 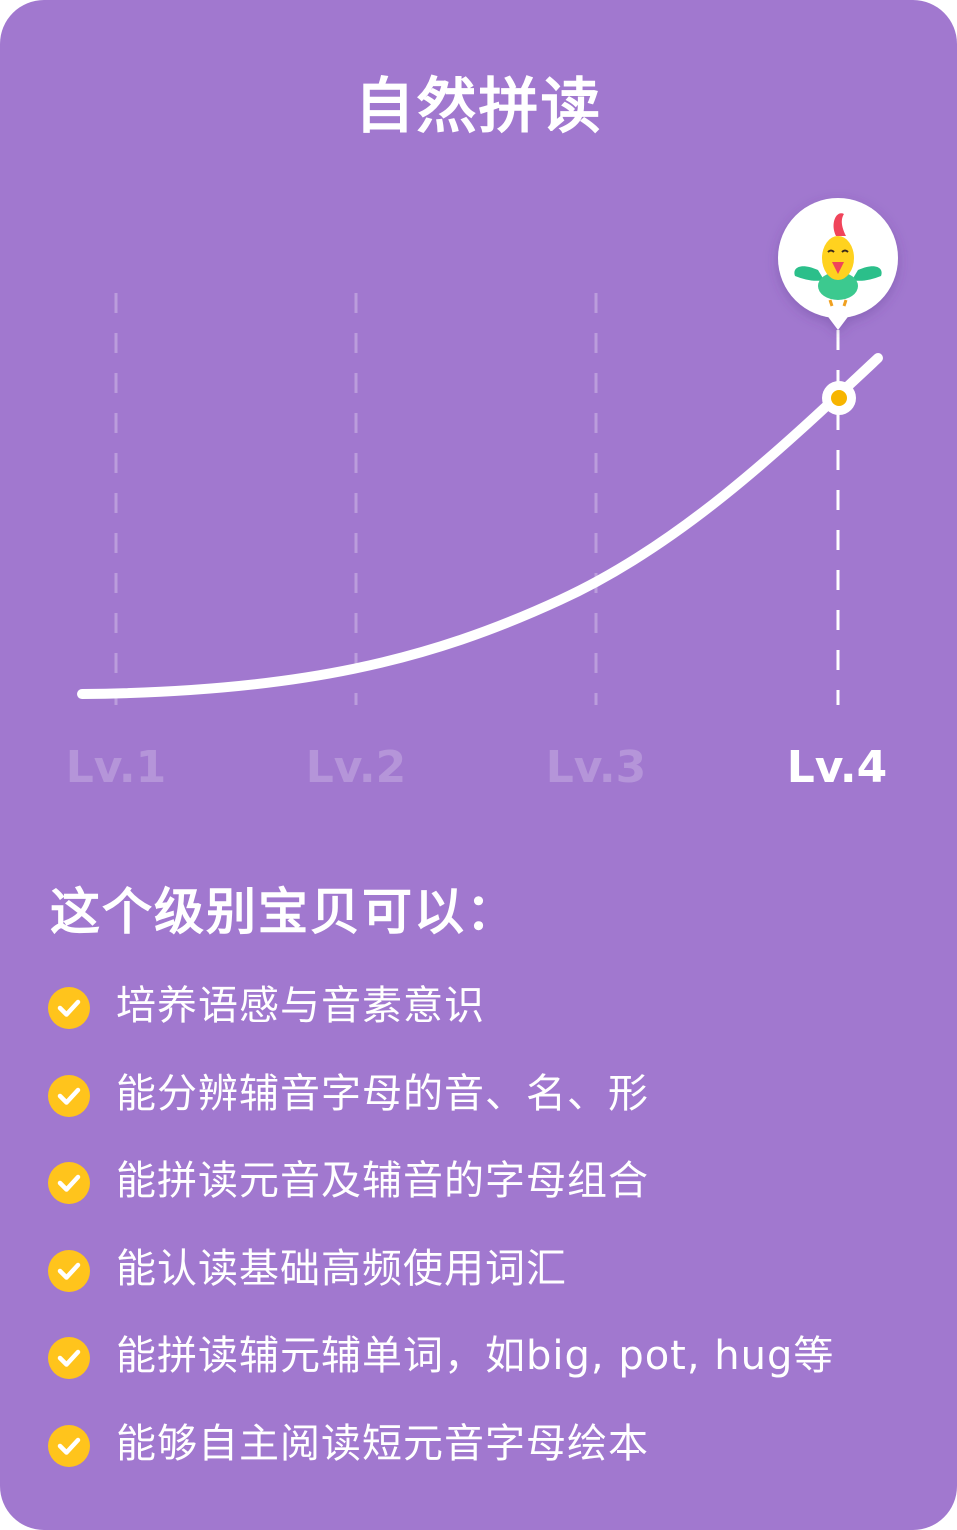 What do you see at coordinates (300, 1006) in the screenshot?
I see `list-item-text: 培养语感与音素意识` at bounding box center [300, 1006].